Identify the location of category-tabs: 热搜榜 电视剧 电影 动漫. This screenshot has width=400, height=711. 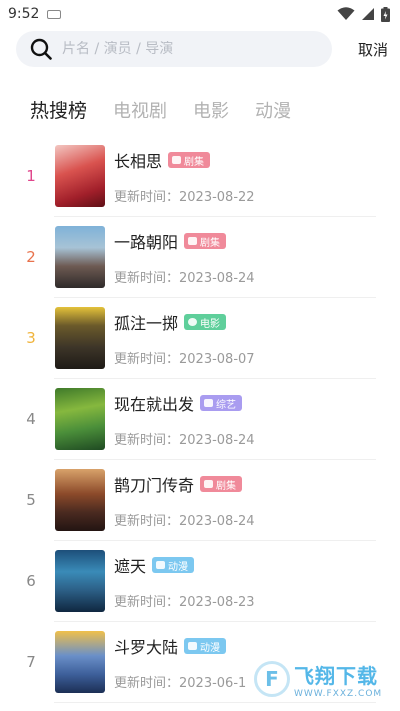
(173, 109).